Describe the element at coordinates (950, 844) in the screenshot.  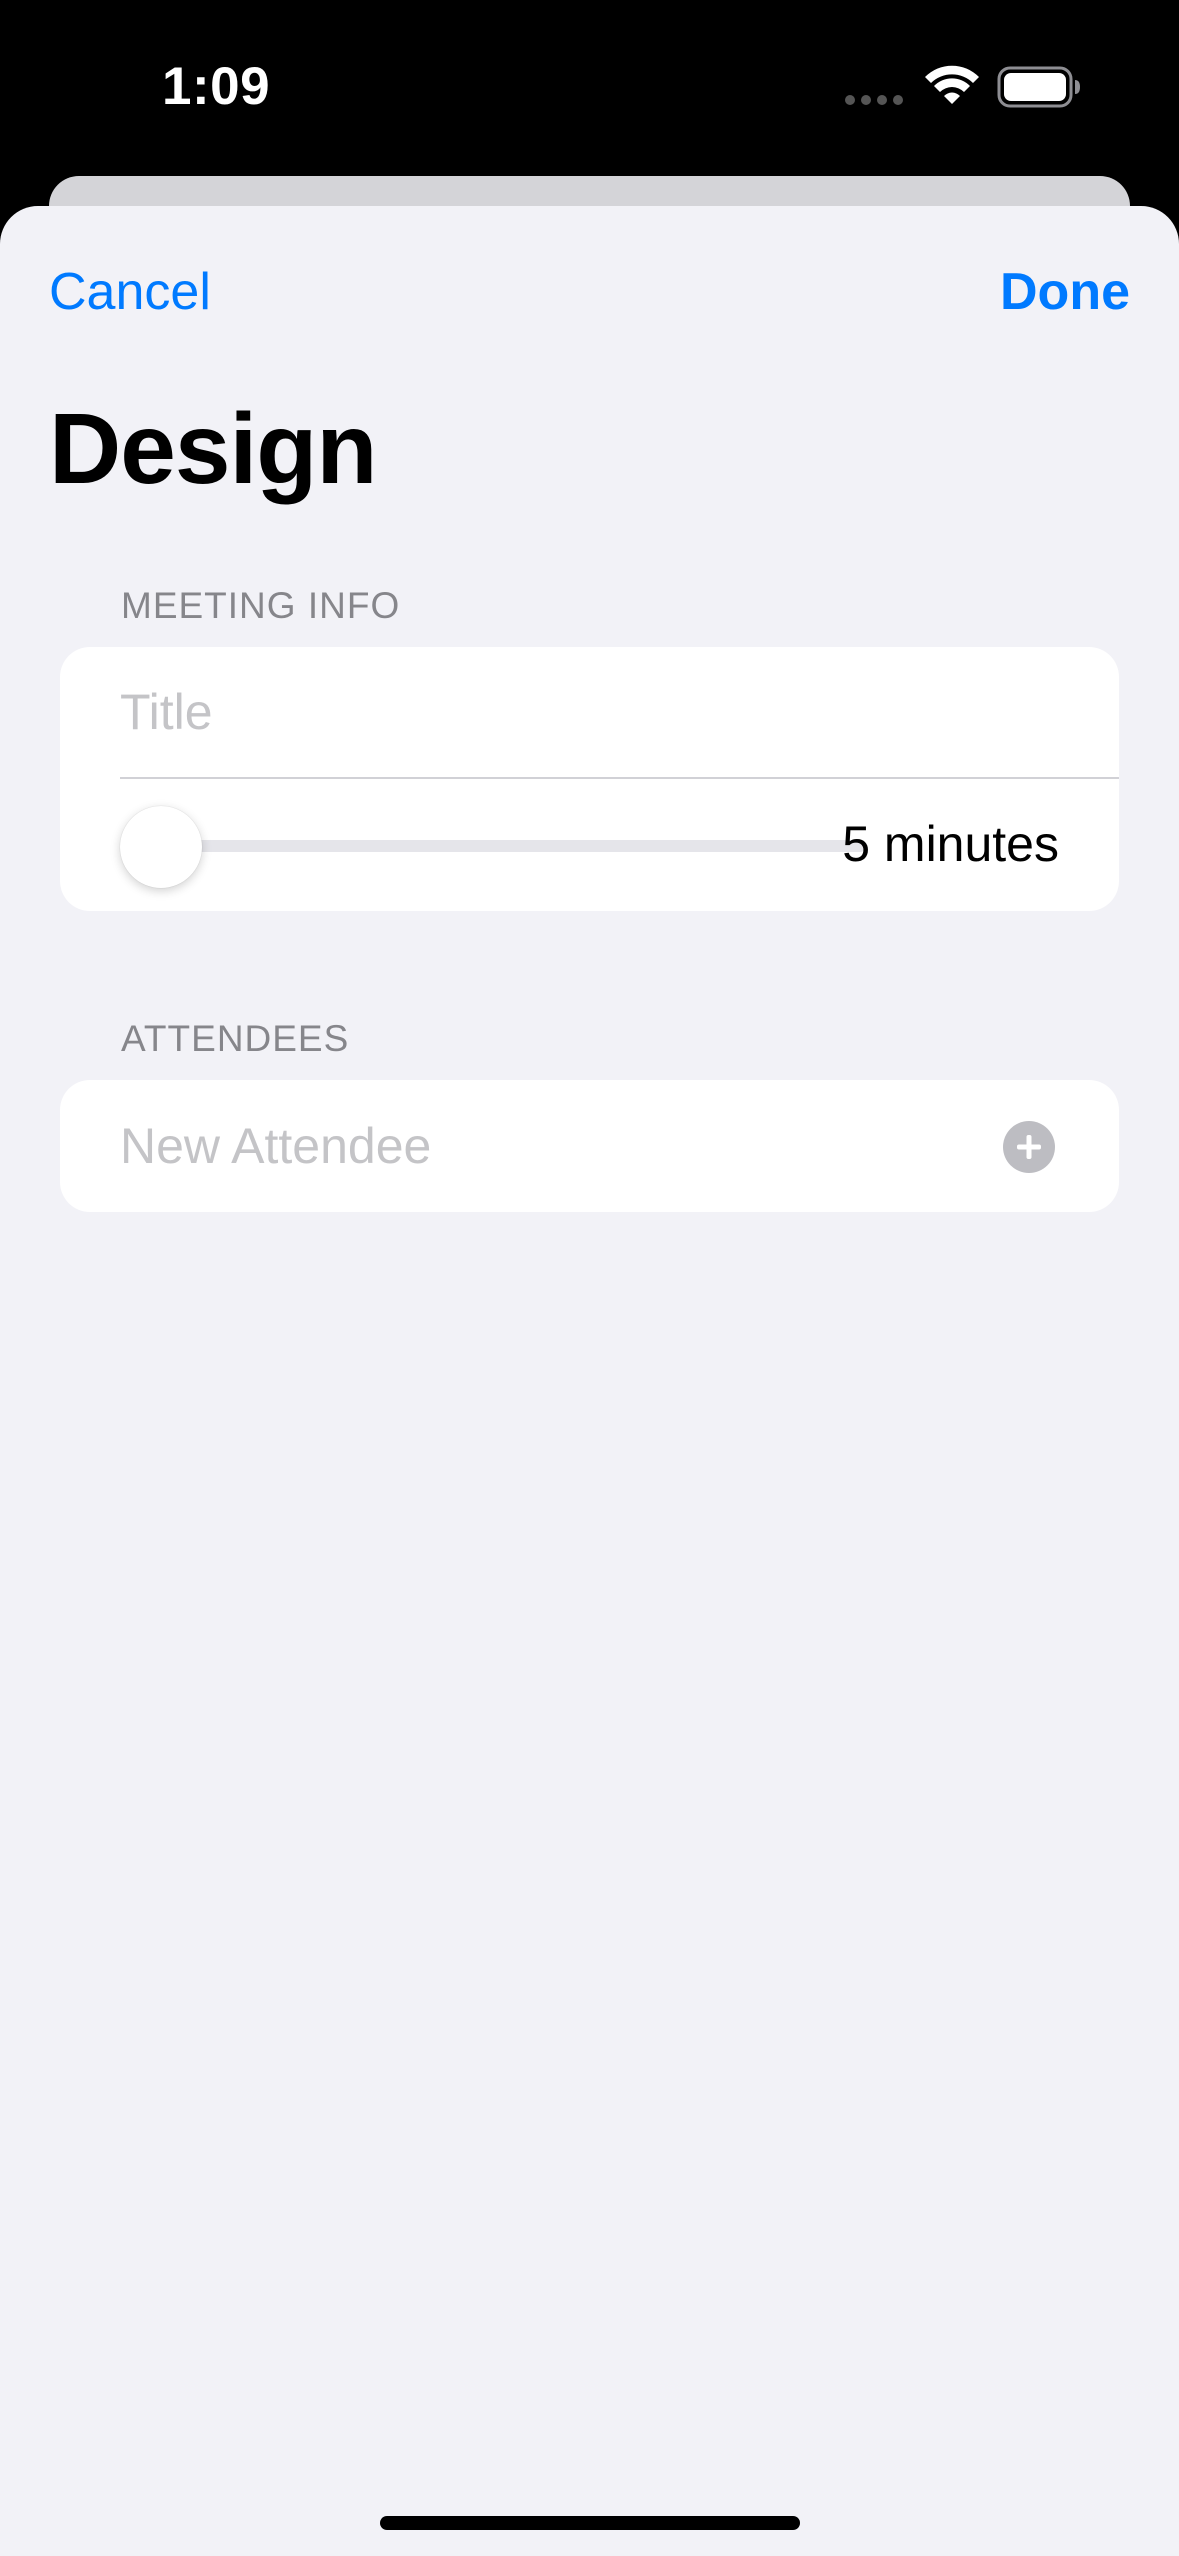
I see `duration-label: 5 minutes` at that location.